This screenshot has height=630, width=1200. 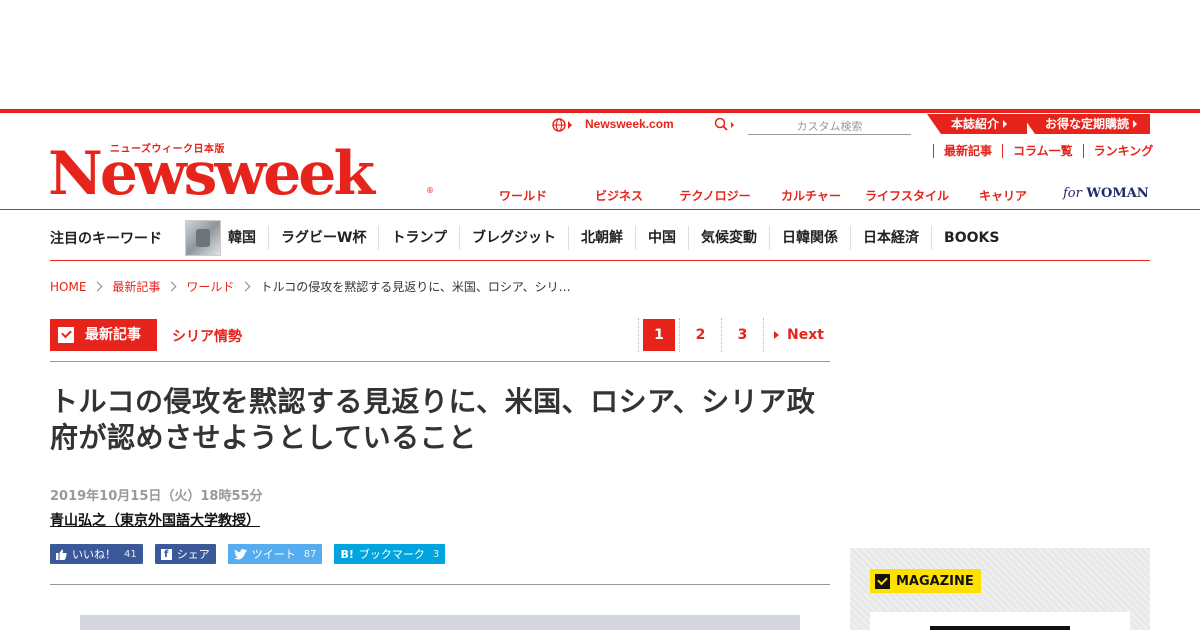 What do you see at coordinates (805, 335) in the screenshot?
I see `next-label: Next` at bounding box center [805, 335].